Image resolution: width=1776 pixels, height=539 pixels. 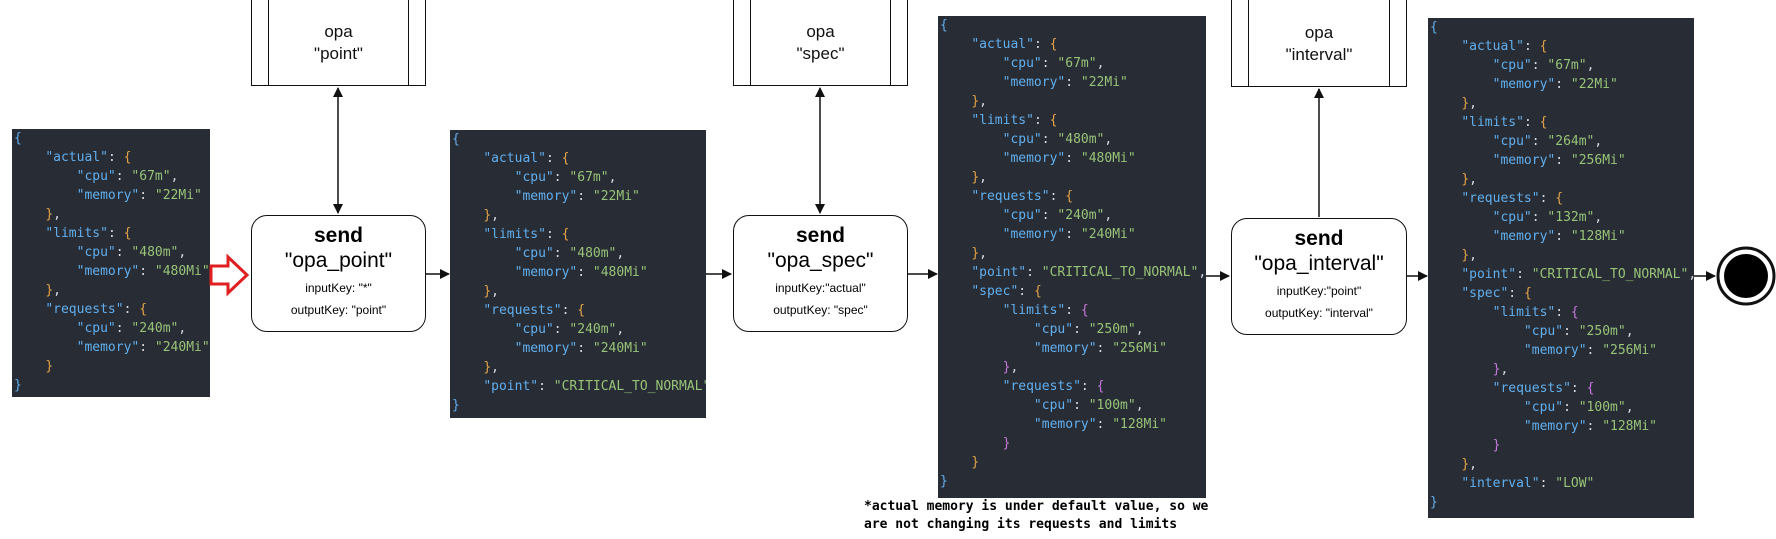 What do you see at coordinates (1746, 276) in the screenshot?
I see `end-node-inner` at bounding box center [1746, 276].